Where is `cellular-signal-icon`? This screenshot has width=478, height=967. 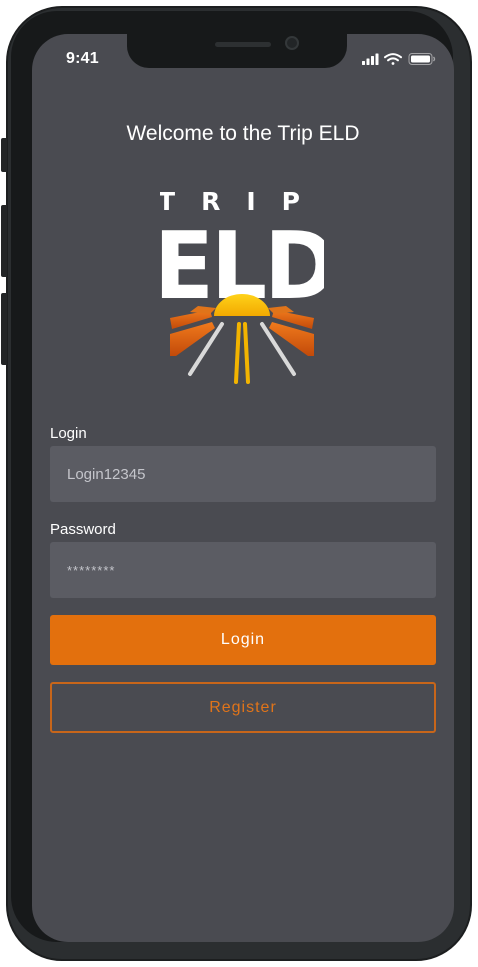
cellular-signal-icon is located at coordinates (370, 59).